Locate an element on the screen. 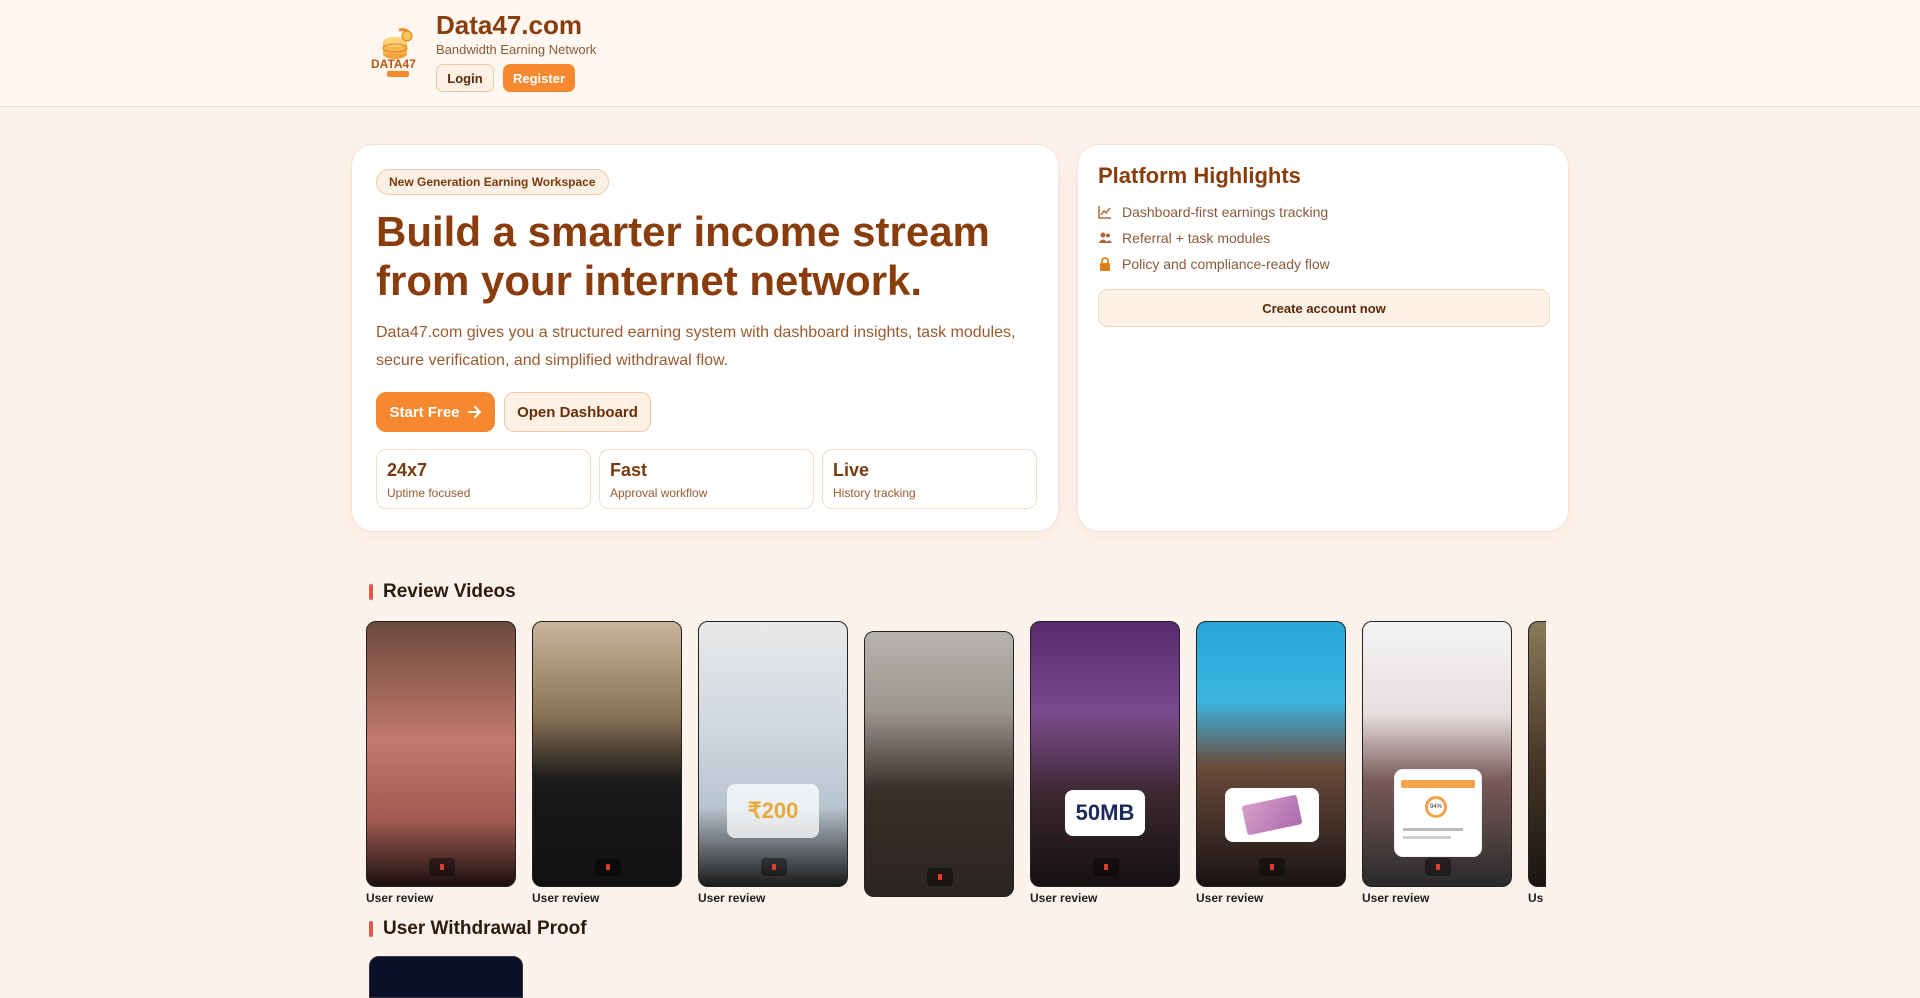 This screenshot has height=998, width=1920. stat-uptime: 24x7 Uptime focused is located at coordinates (483, 479).